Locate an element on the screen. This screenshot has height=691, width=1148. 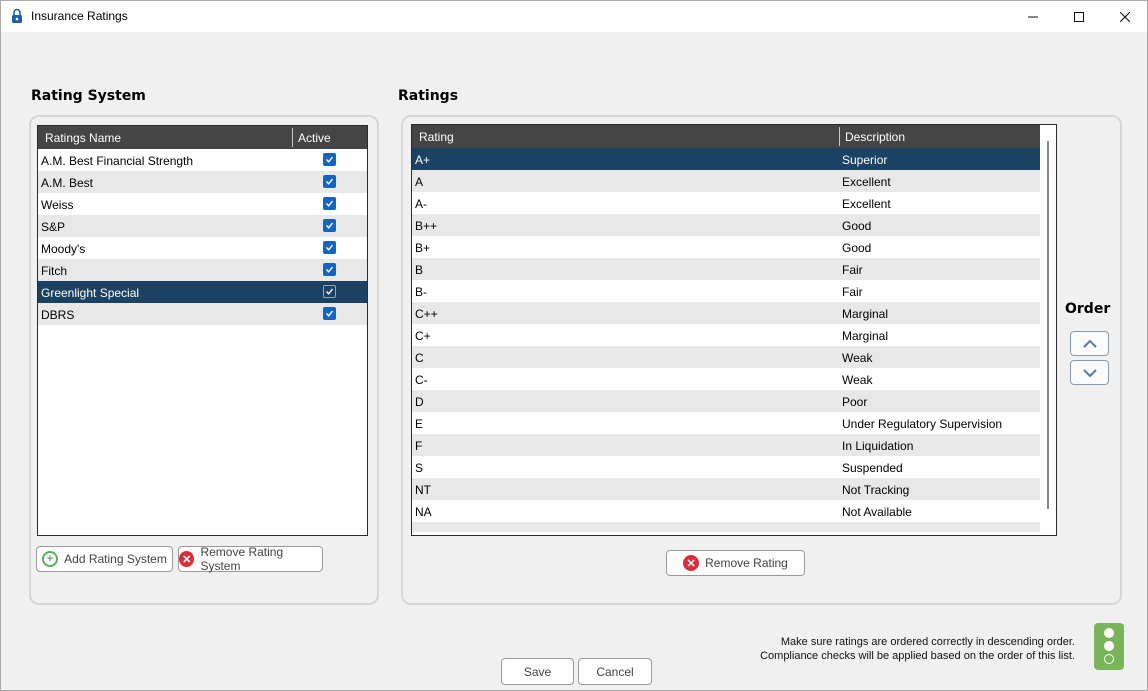
column-header-rating: Rating is located at coordinates (433, 136).